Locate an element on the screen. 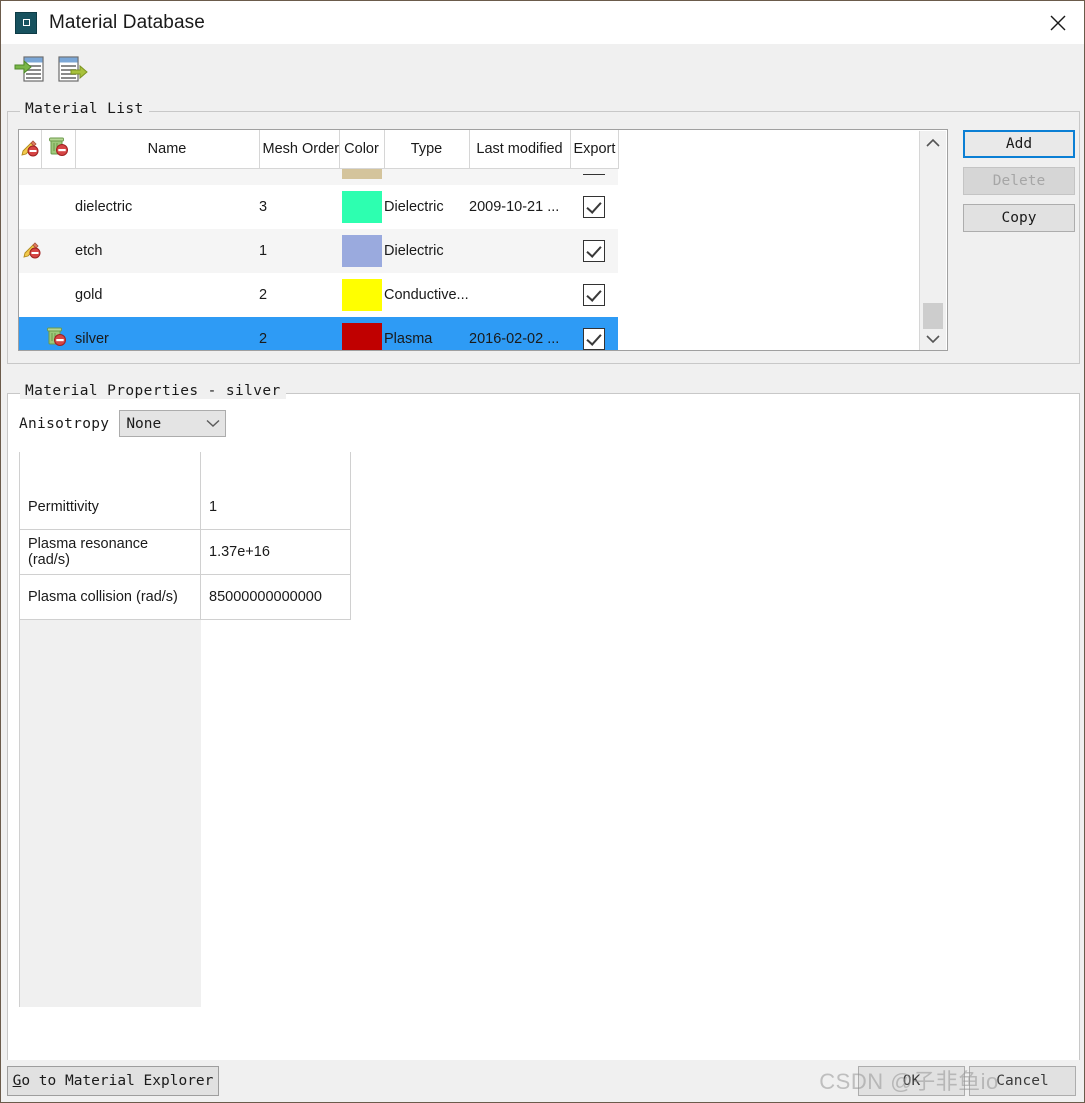  copy-button: Copy is located at coordinates (1019, 218).